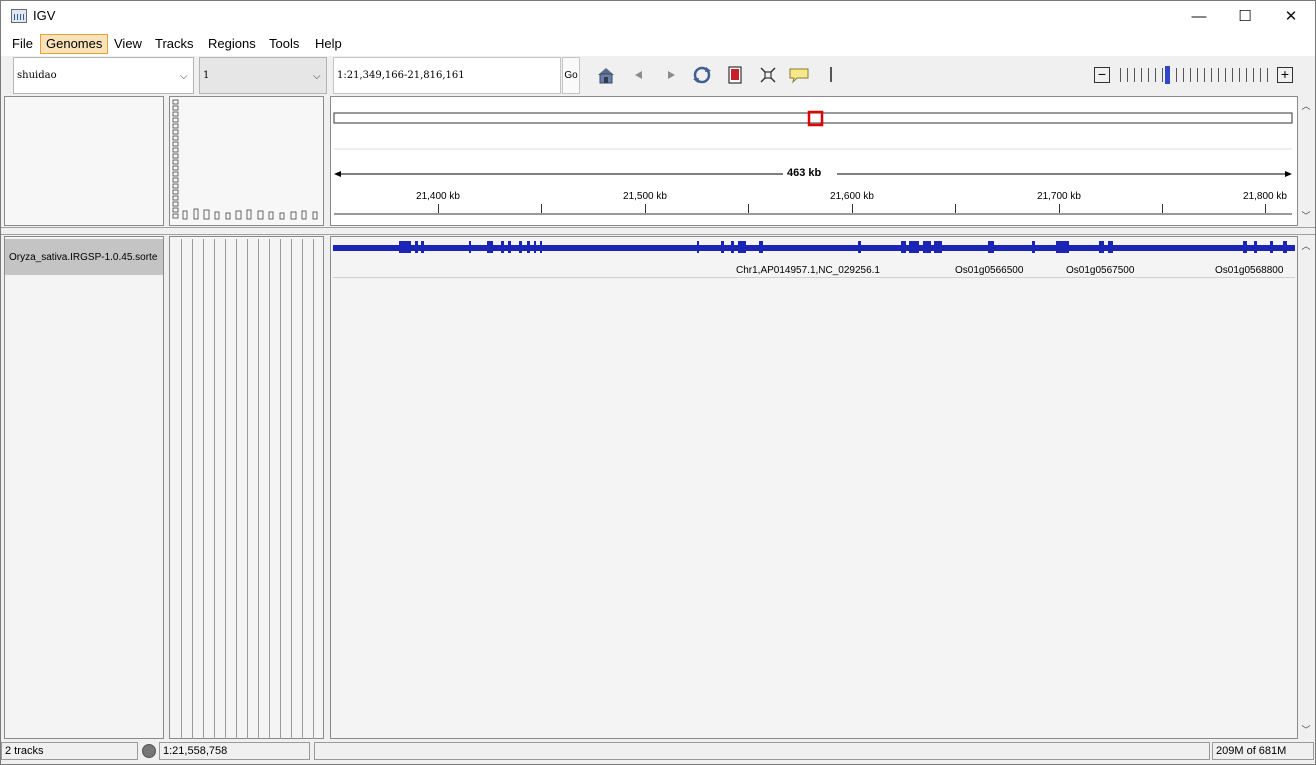 The height and width of the screenshot is (765, 1316). I want to click on zoom-slider, so click(1195, 75).